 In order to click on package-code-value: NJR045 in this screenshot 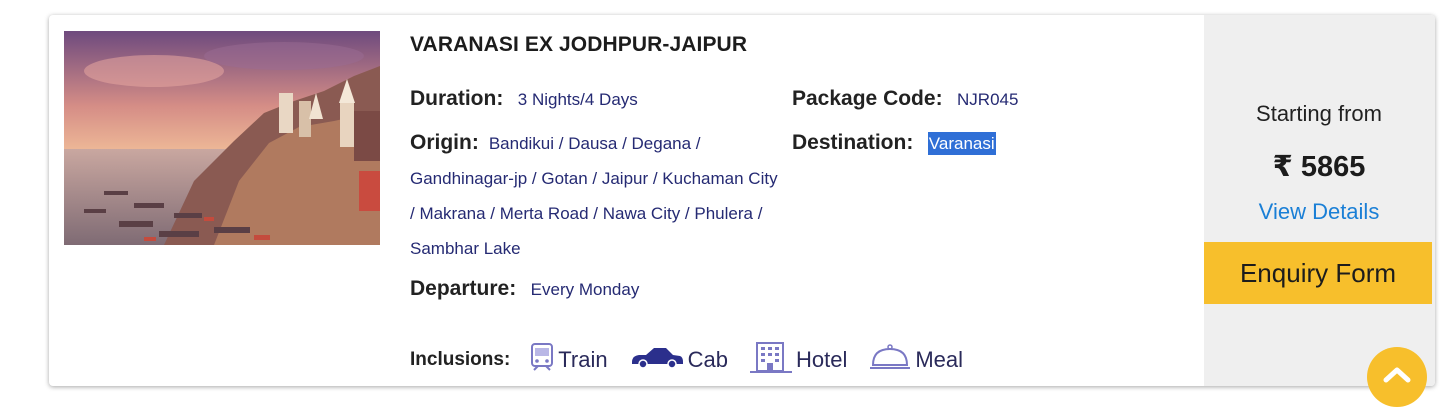, I will do `click(988, 99)`.